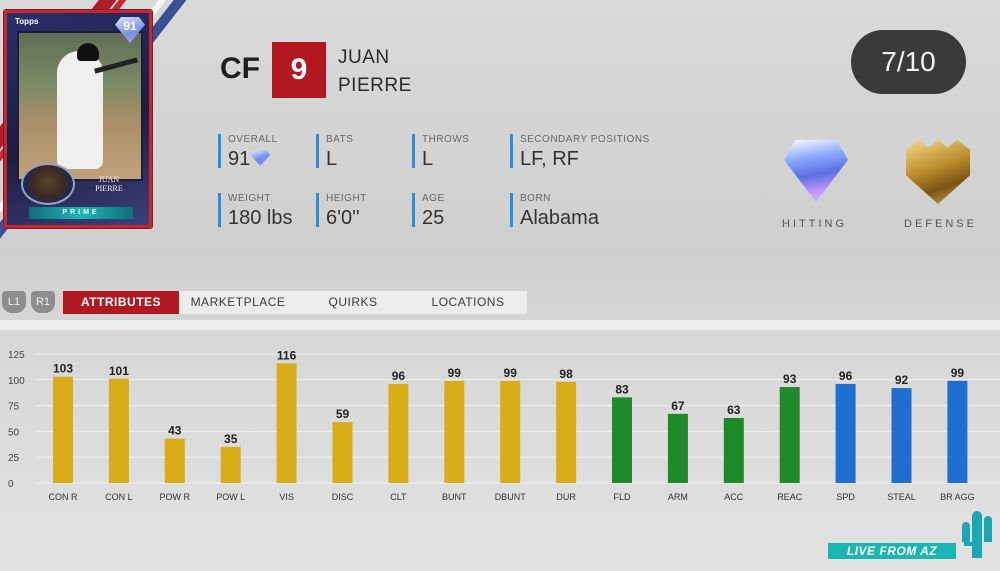  I want to click on x-tick-label: CLT, so click(398, 497).